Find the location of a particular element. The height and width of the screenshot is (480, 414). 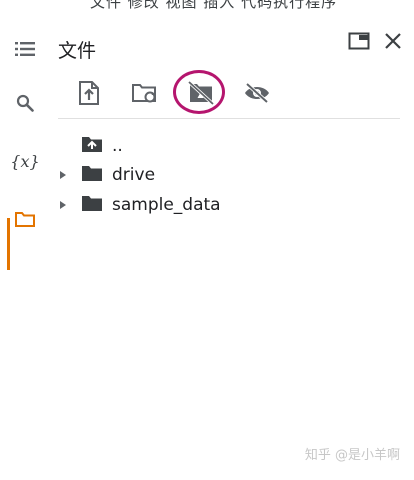

mount-drive-button is located at coordinates (199, 92).